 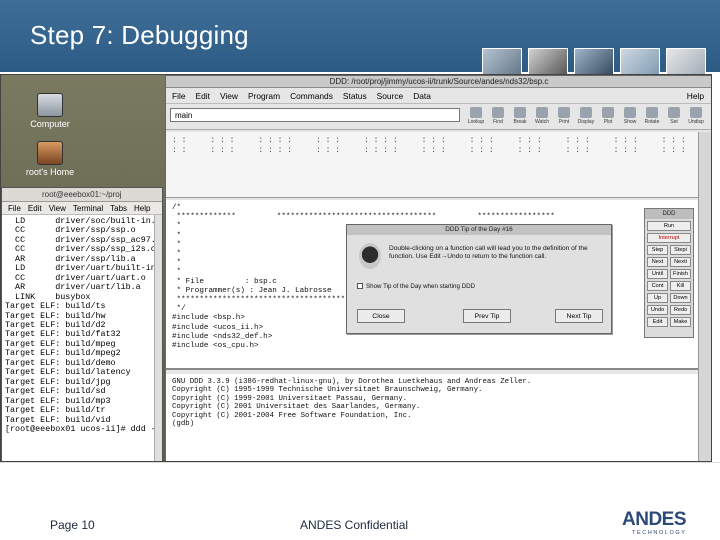 What do you see at coordinates (50, 124) in the screenshot?
I see `desktop-icon-label: Computer` at bounding box center [50, 124].